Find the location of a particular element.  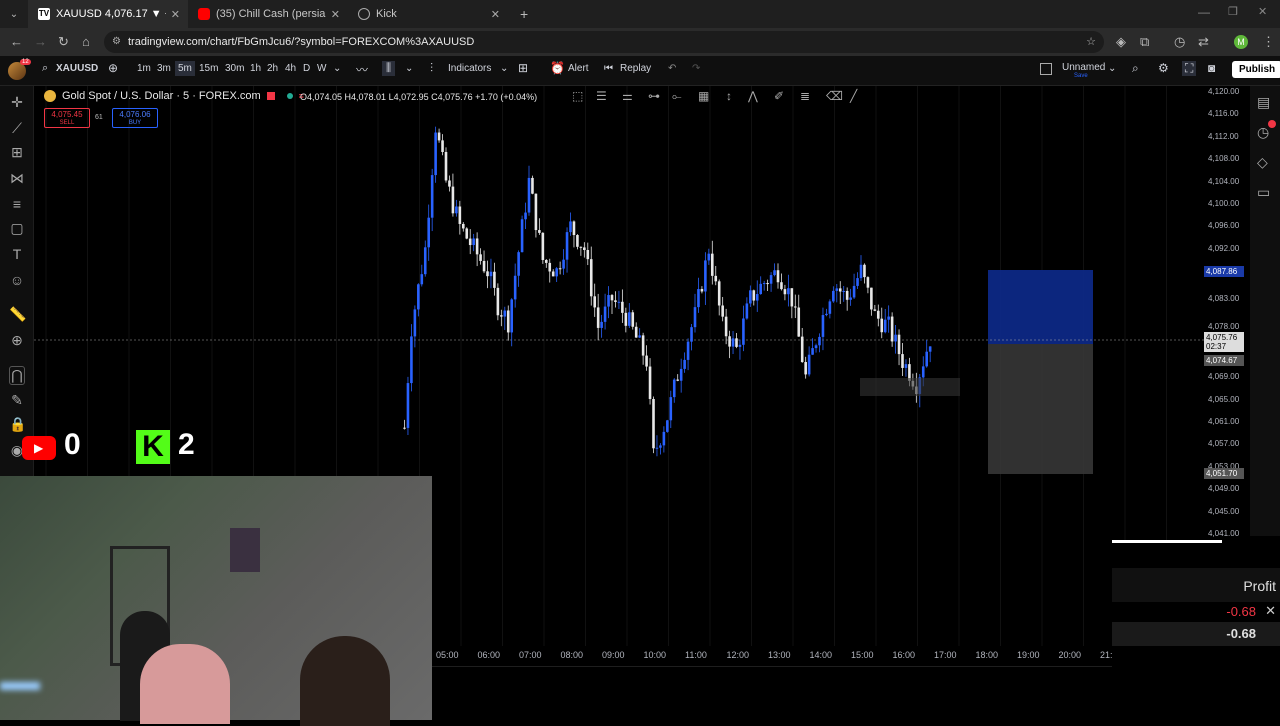

extension-shield-icon: ◈ is located at coordinates (1121, 42).